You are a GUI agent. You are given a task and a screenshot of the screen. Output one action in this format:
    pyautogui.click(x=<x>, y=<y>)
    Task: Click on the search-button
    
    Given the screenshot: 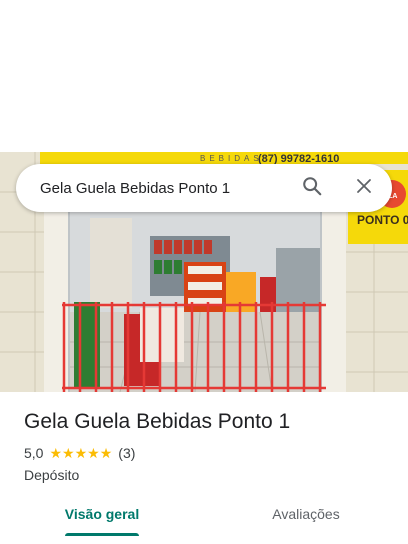 What is the action you would take?
    pyautogui.click(x=312, y=188)
    